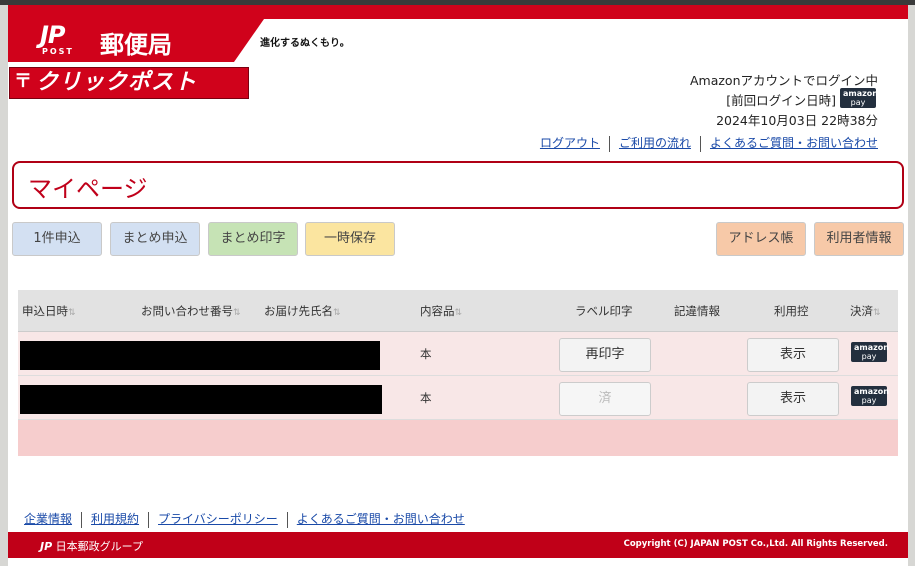 The image size is (915, 566). I want to click on col-payment: 決済⇅, so click(865, 311).